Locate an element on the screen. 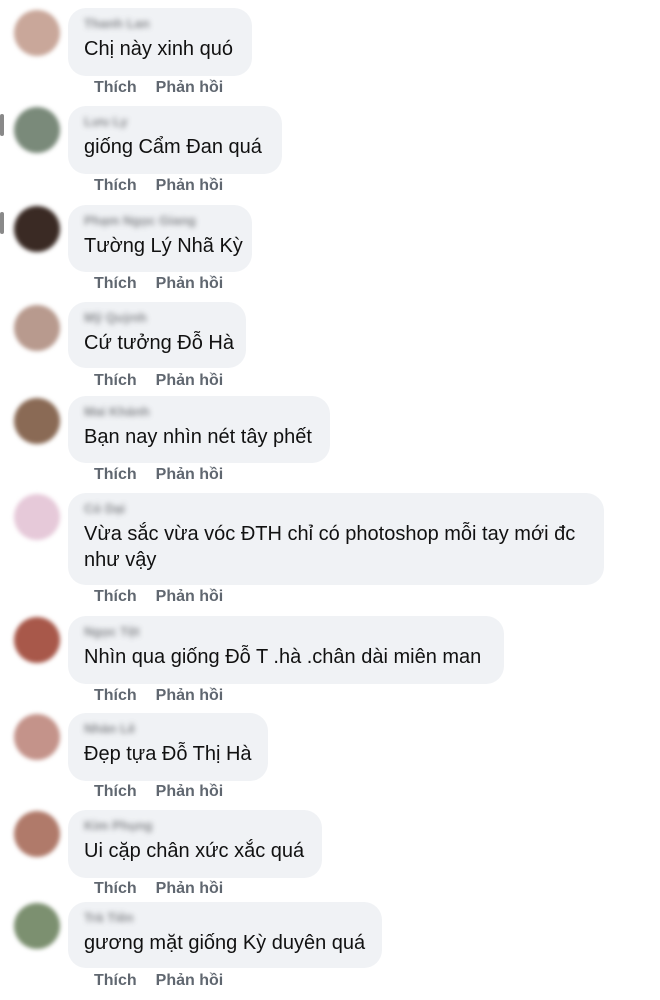 This screenshot has height=1000, width=660. commenter-name: Thanh Lan is located at coordinates (160, 24).